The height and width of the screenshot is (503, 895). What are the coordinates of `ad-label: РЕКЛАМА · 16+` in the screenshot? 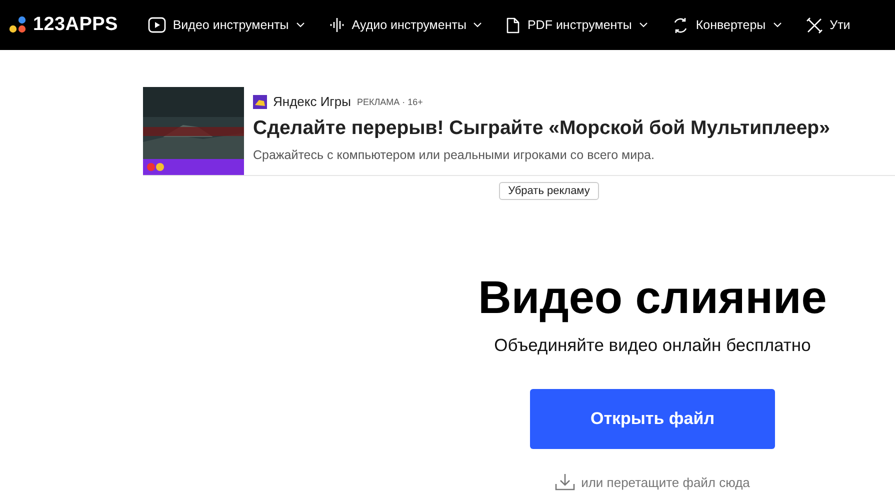 It's located at (390, 101).